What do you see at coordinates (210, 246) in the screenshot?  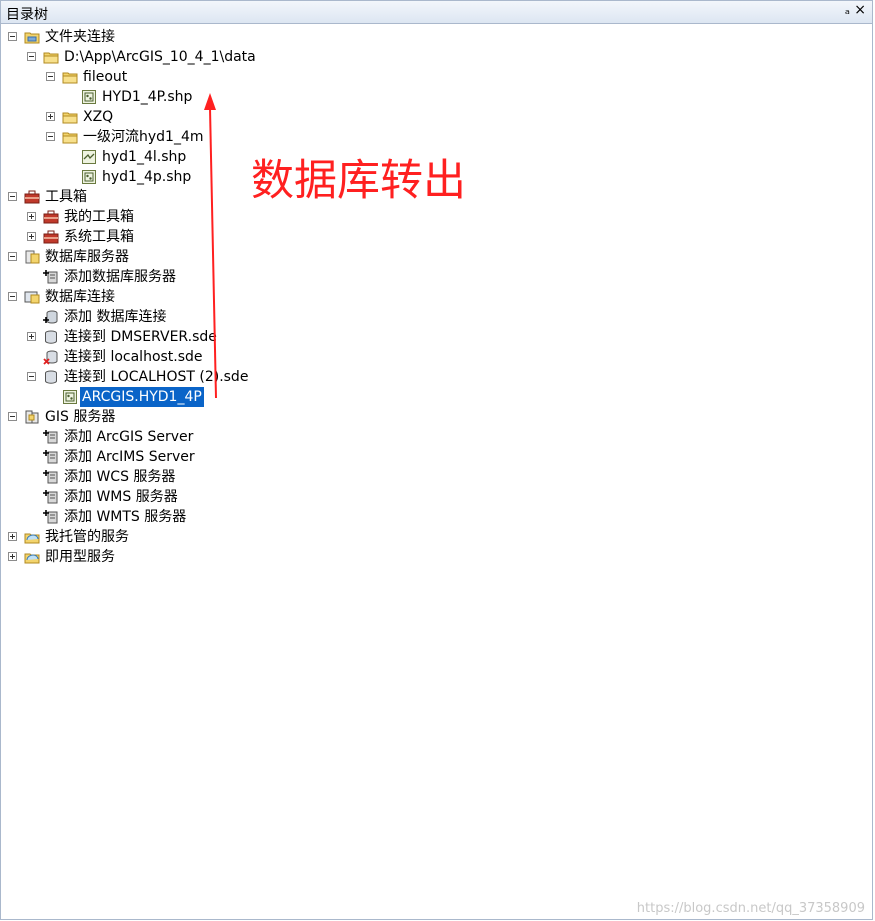 I see `annotation-arrow` at bounding box center [210, 246].